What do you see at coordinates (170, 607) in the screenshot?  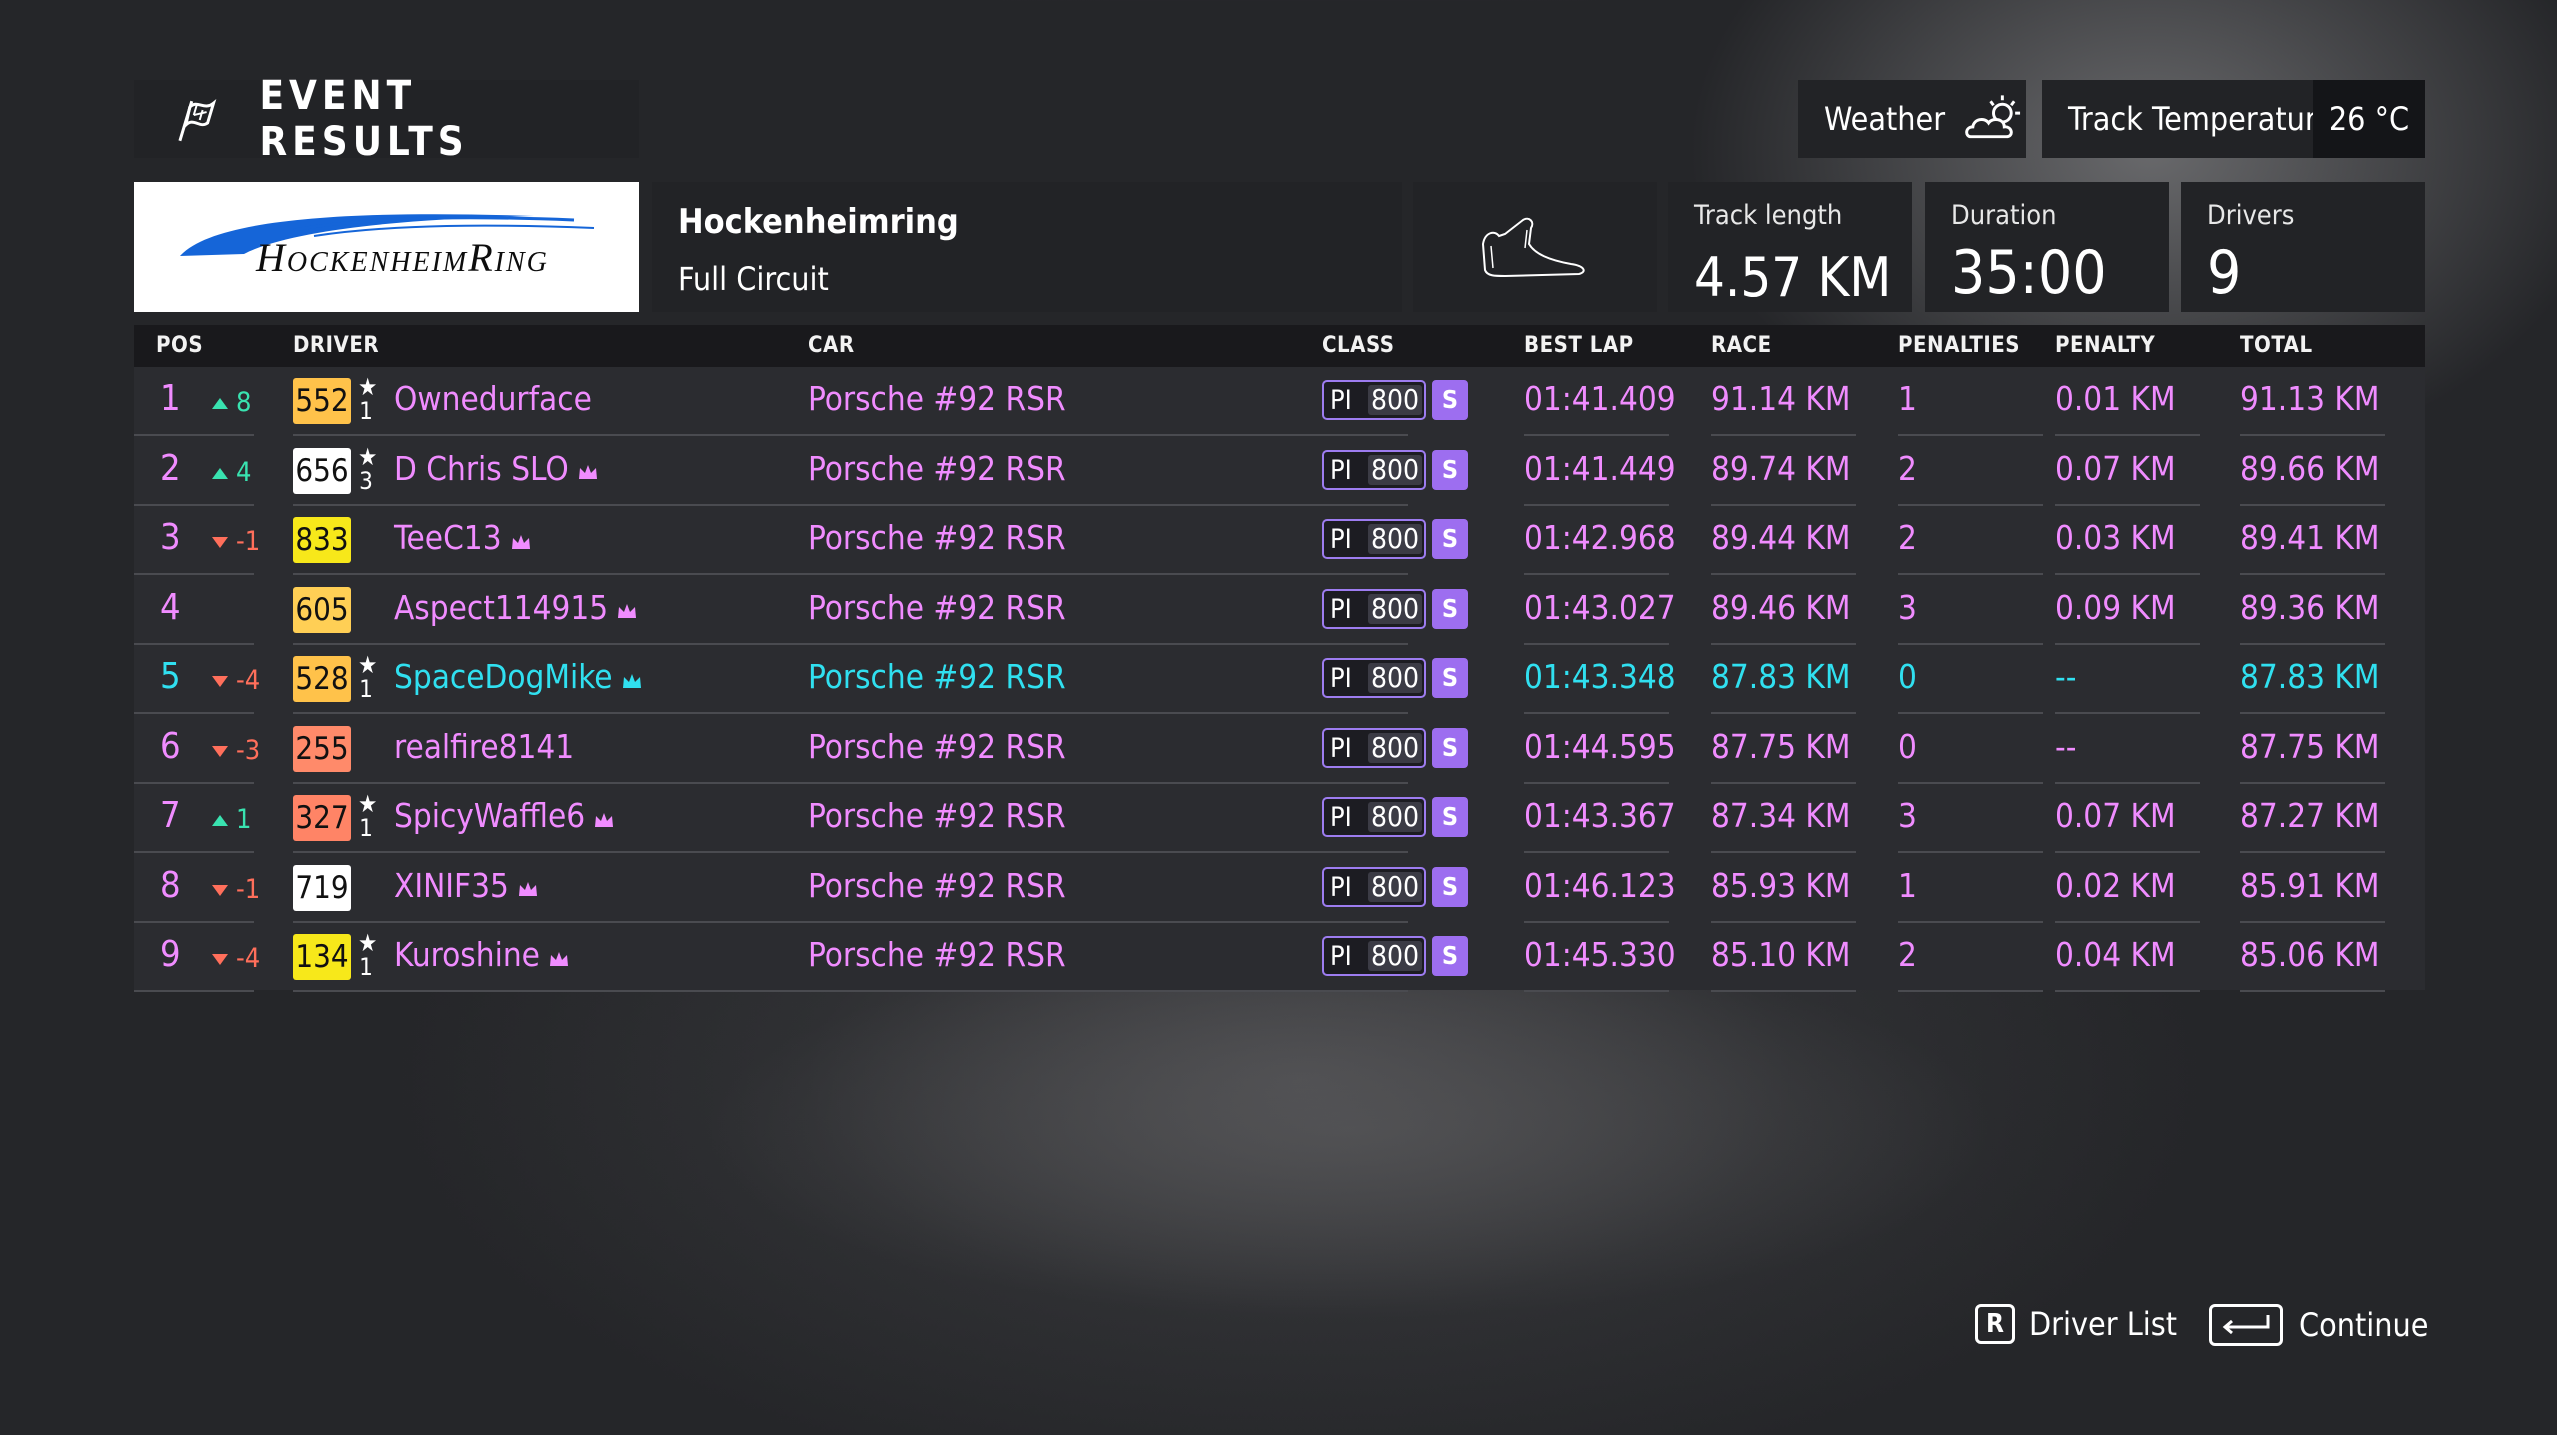 I see `position: 4` at bounding box center [170, 607].